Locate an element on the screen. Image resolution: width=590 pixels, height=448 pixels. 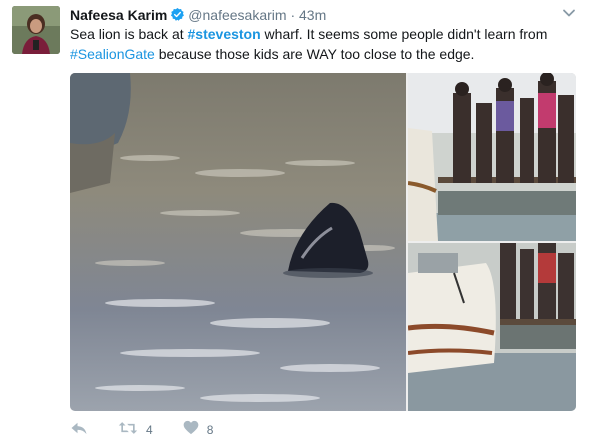
avatar-image is located at coordinates (36, 30).